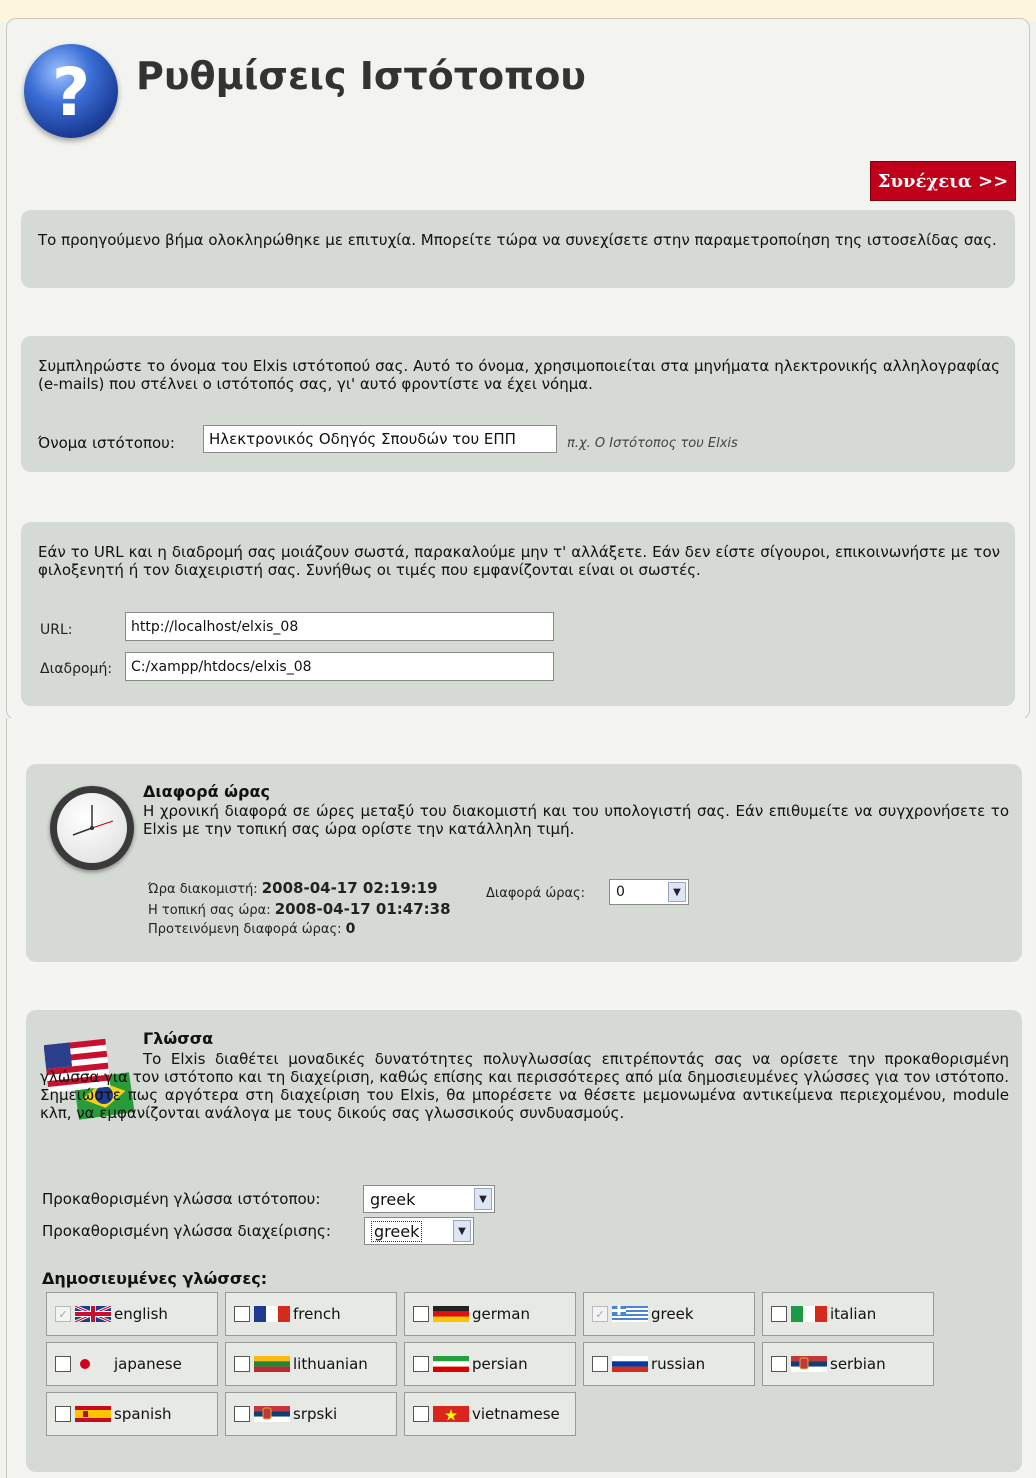 Image resolution: width=1036 pixels, height=1478 pixels. What do you see at coordinates (315, 1414) in the screenshot?
I see `language-name: srpski` at bounding box center [315, 1414].